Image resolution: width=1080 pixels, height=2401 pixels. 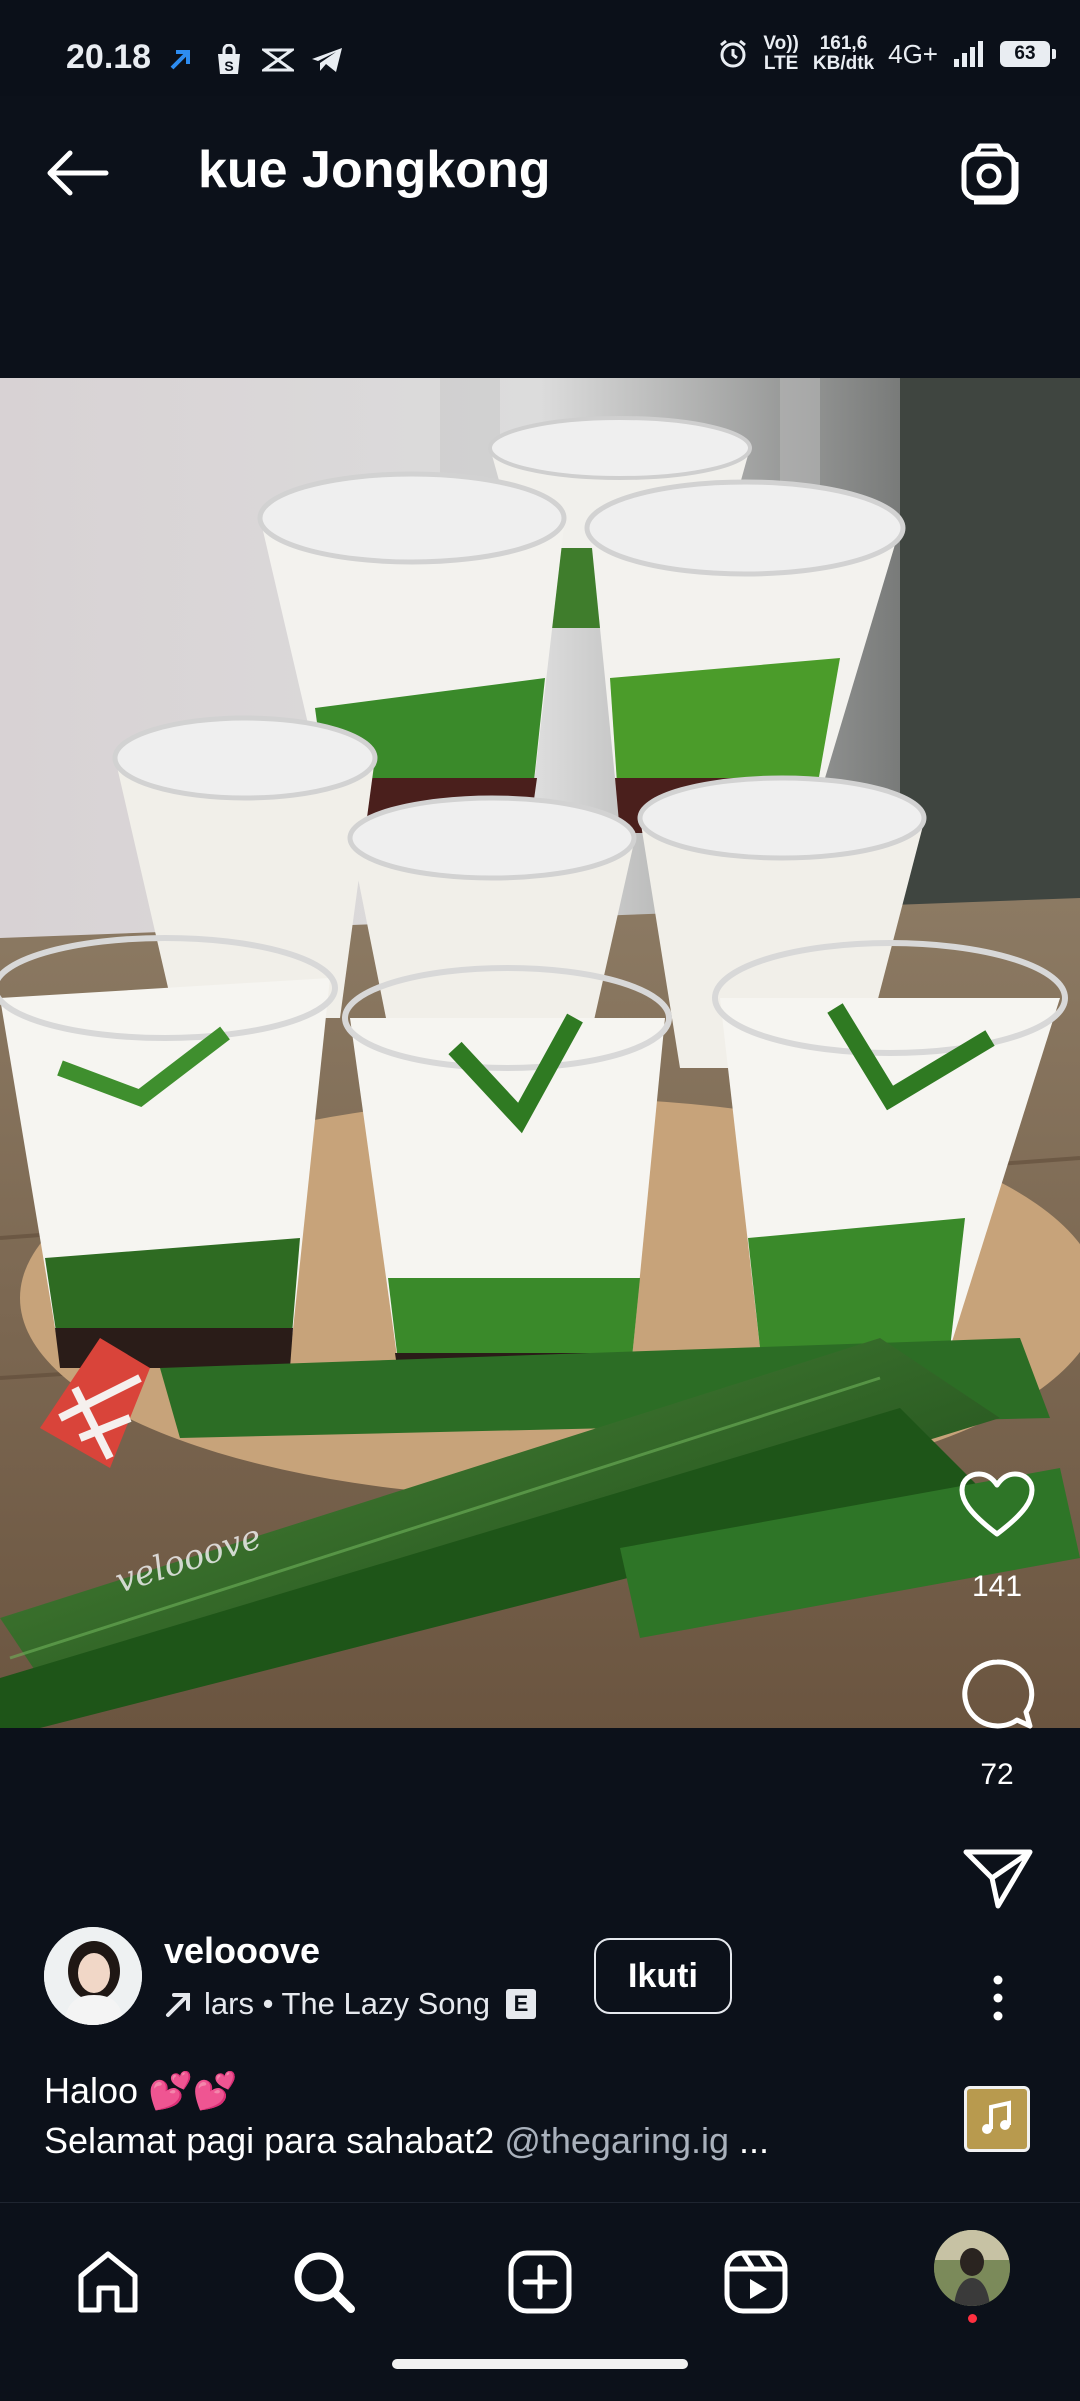 I want to click on music-title: lars • The Lazy Song, so click(x=347, y=2003).